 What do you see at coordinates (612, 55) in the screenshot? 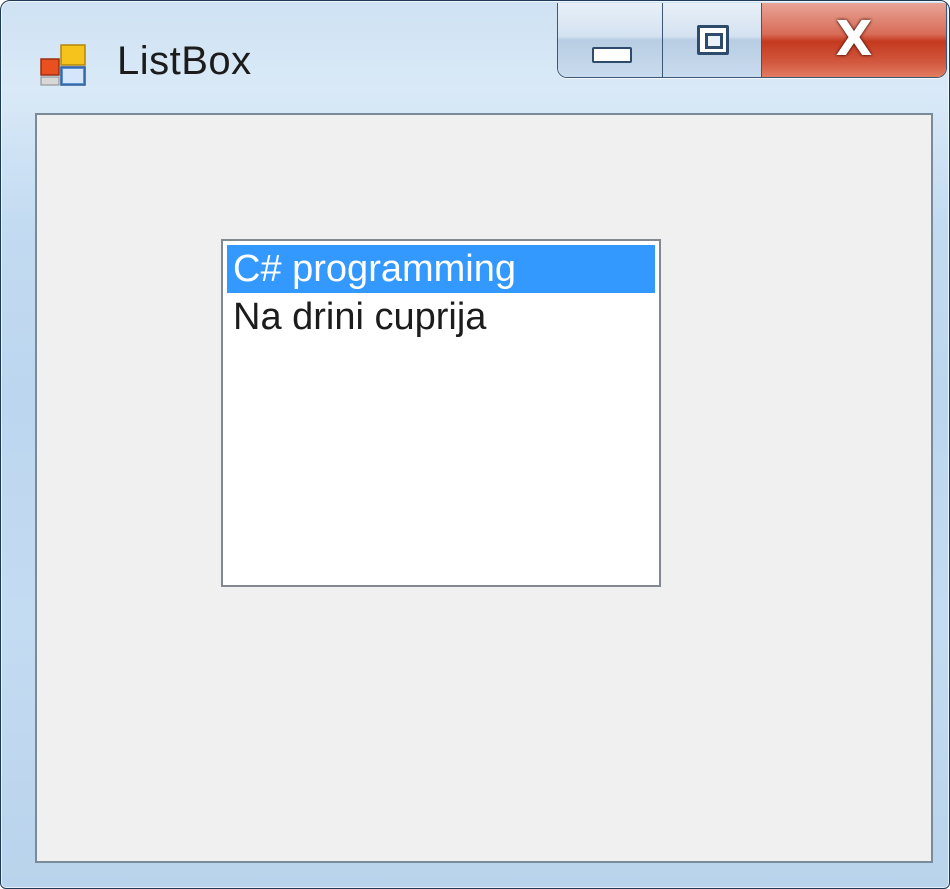
I see `minimize-icon` at bounding box center [612, 55].